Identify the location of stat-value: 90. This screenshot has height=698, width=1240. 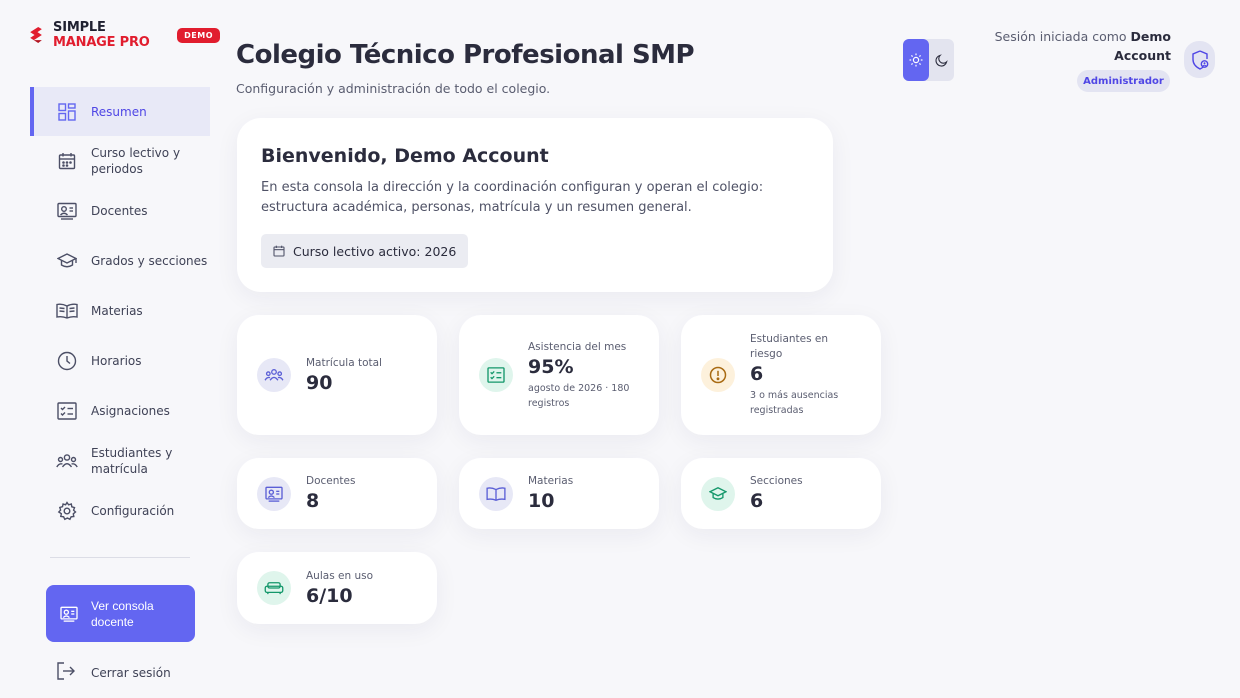
(319, 382).